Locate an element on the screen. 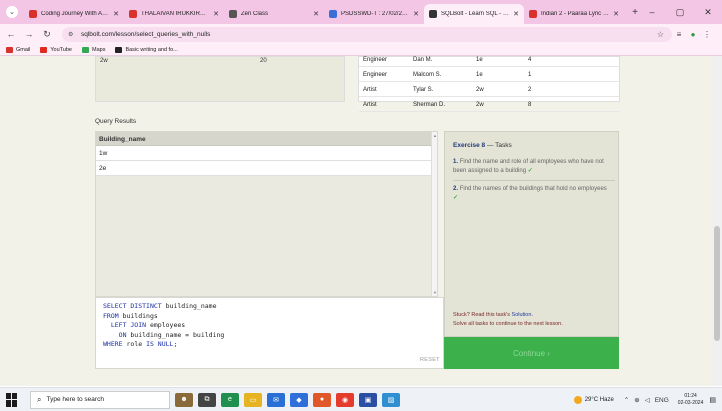  task-view-icon: ⧉ is located at coordinates (207, 399).